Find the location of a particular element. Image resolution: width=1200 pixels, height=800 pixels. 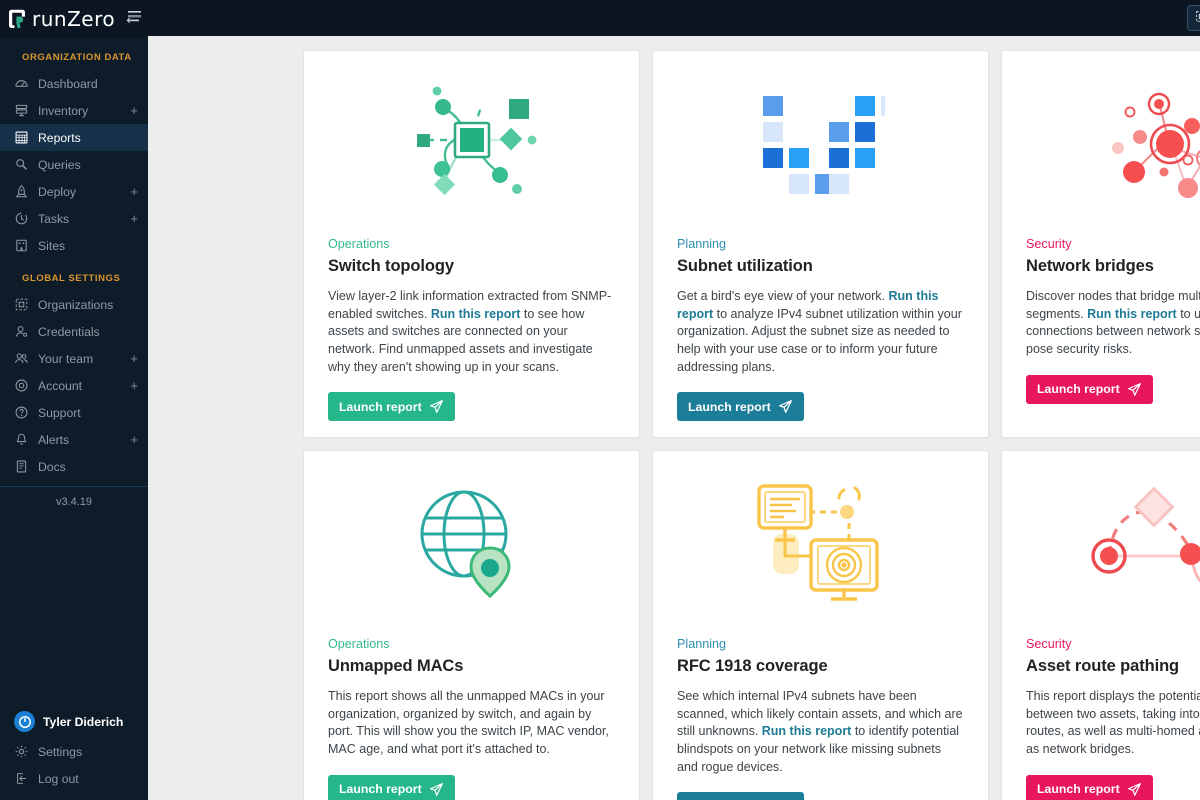

collapse-sidebar-icon is located at coordinates (134, 19).